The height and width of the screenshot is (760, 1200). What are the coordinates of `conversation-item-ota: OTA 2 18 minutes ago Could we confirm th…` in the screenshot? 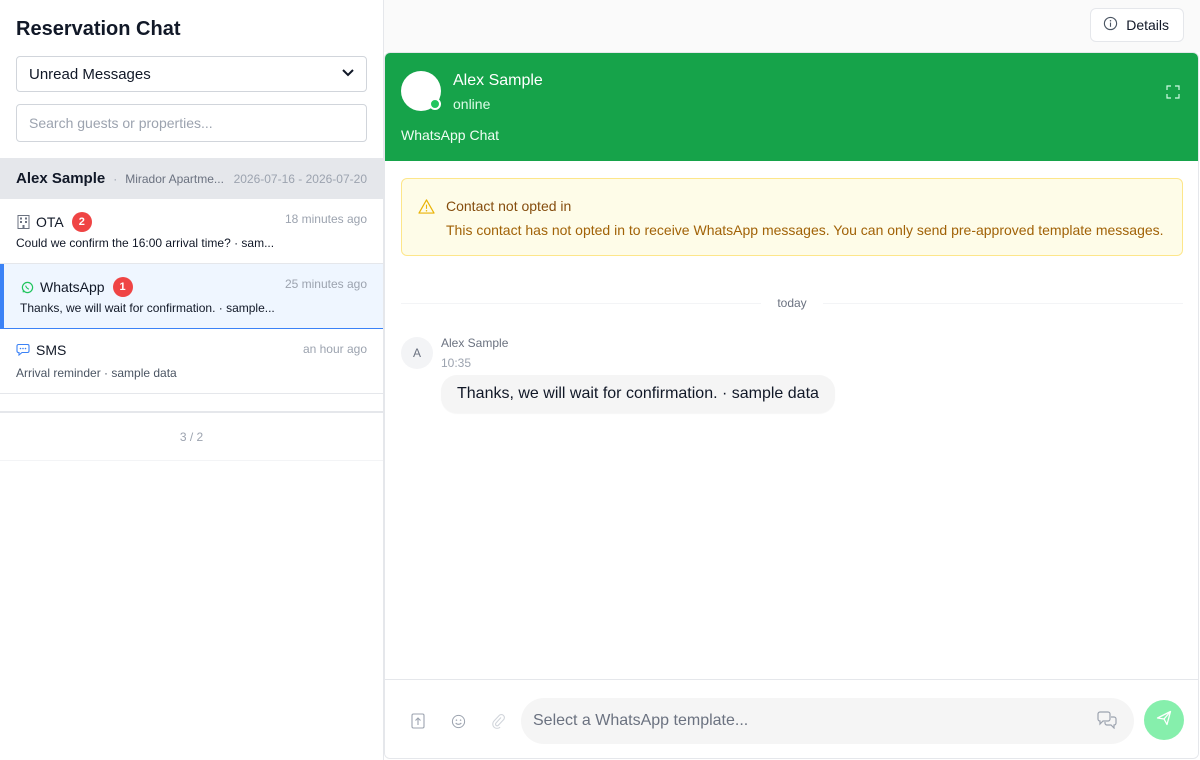 It's located at (191, 231).